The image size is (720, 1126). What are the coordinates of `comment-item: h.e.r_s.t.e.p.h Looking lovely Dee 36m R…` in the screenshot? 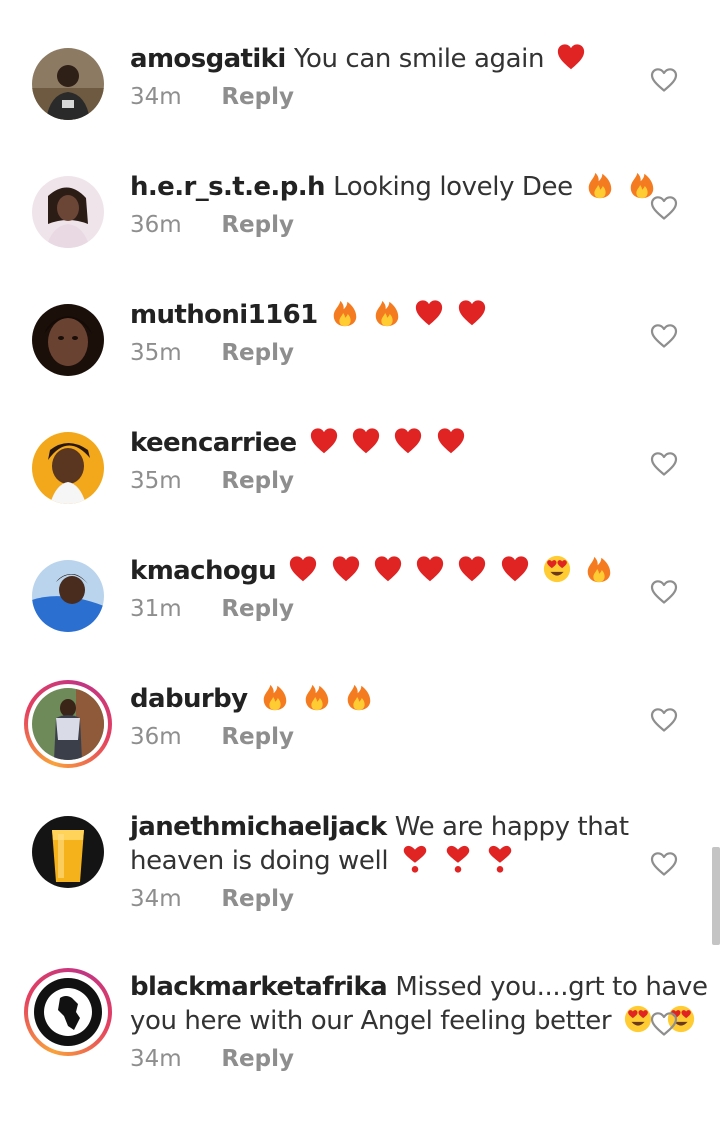 It's located at (360, 192).